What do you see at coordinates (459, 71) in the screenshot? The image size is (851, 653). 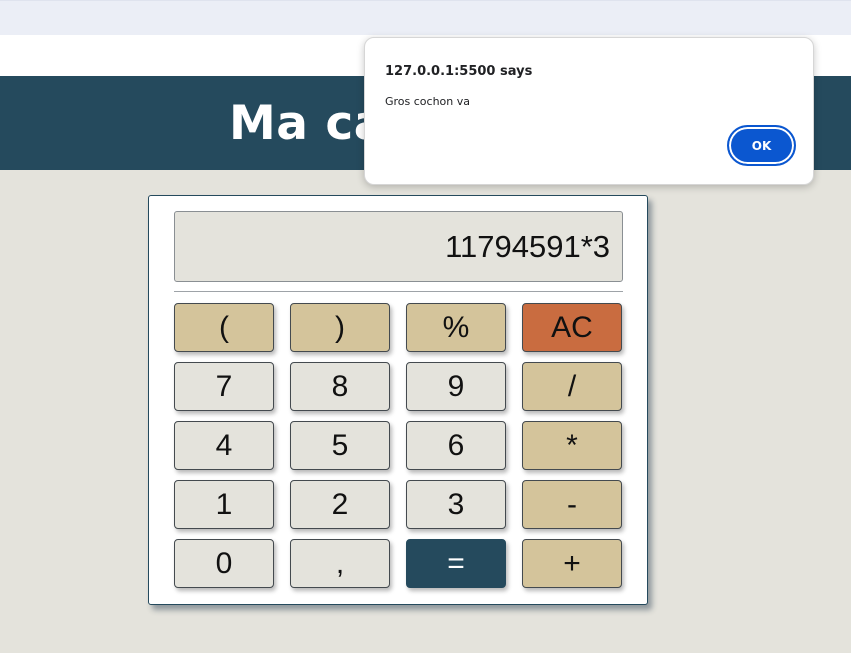 I see `alert-origin: 127.0.0.1:5500 says` at bounding box center [459, 71].